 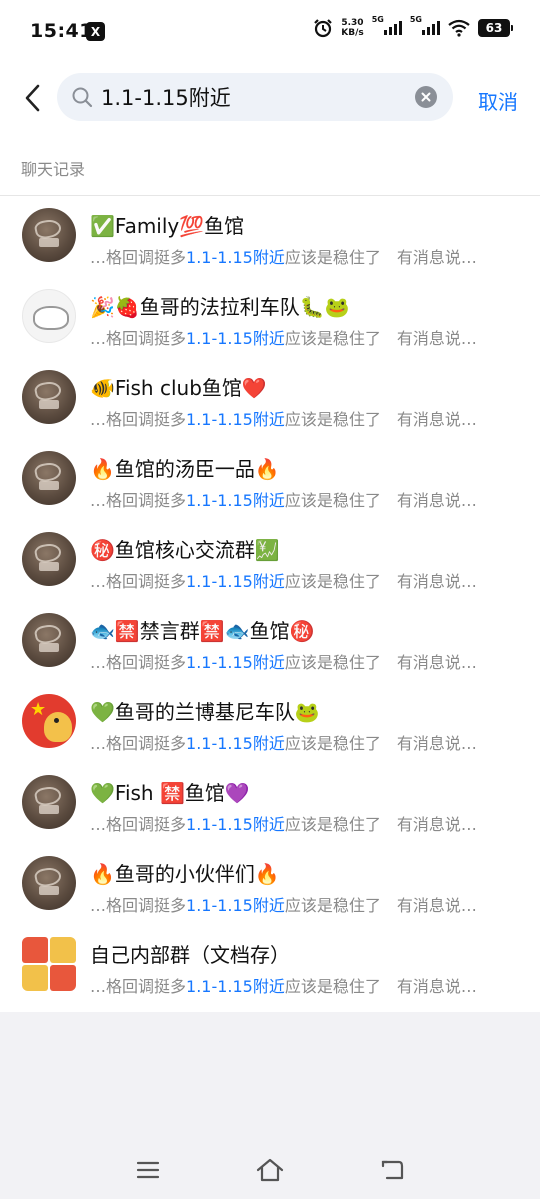 I want to click on group-avatar: ★, so click(x=49, y=721).